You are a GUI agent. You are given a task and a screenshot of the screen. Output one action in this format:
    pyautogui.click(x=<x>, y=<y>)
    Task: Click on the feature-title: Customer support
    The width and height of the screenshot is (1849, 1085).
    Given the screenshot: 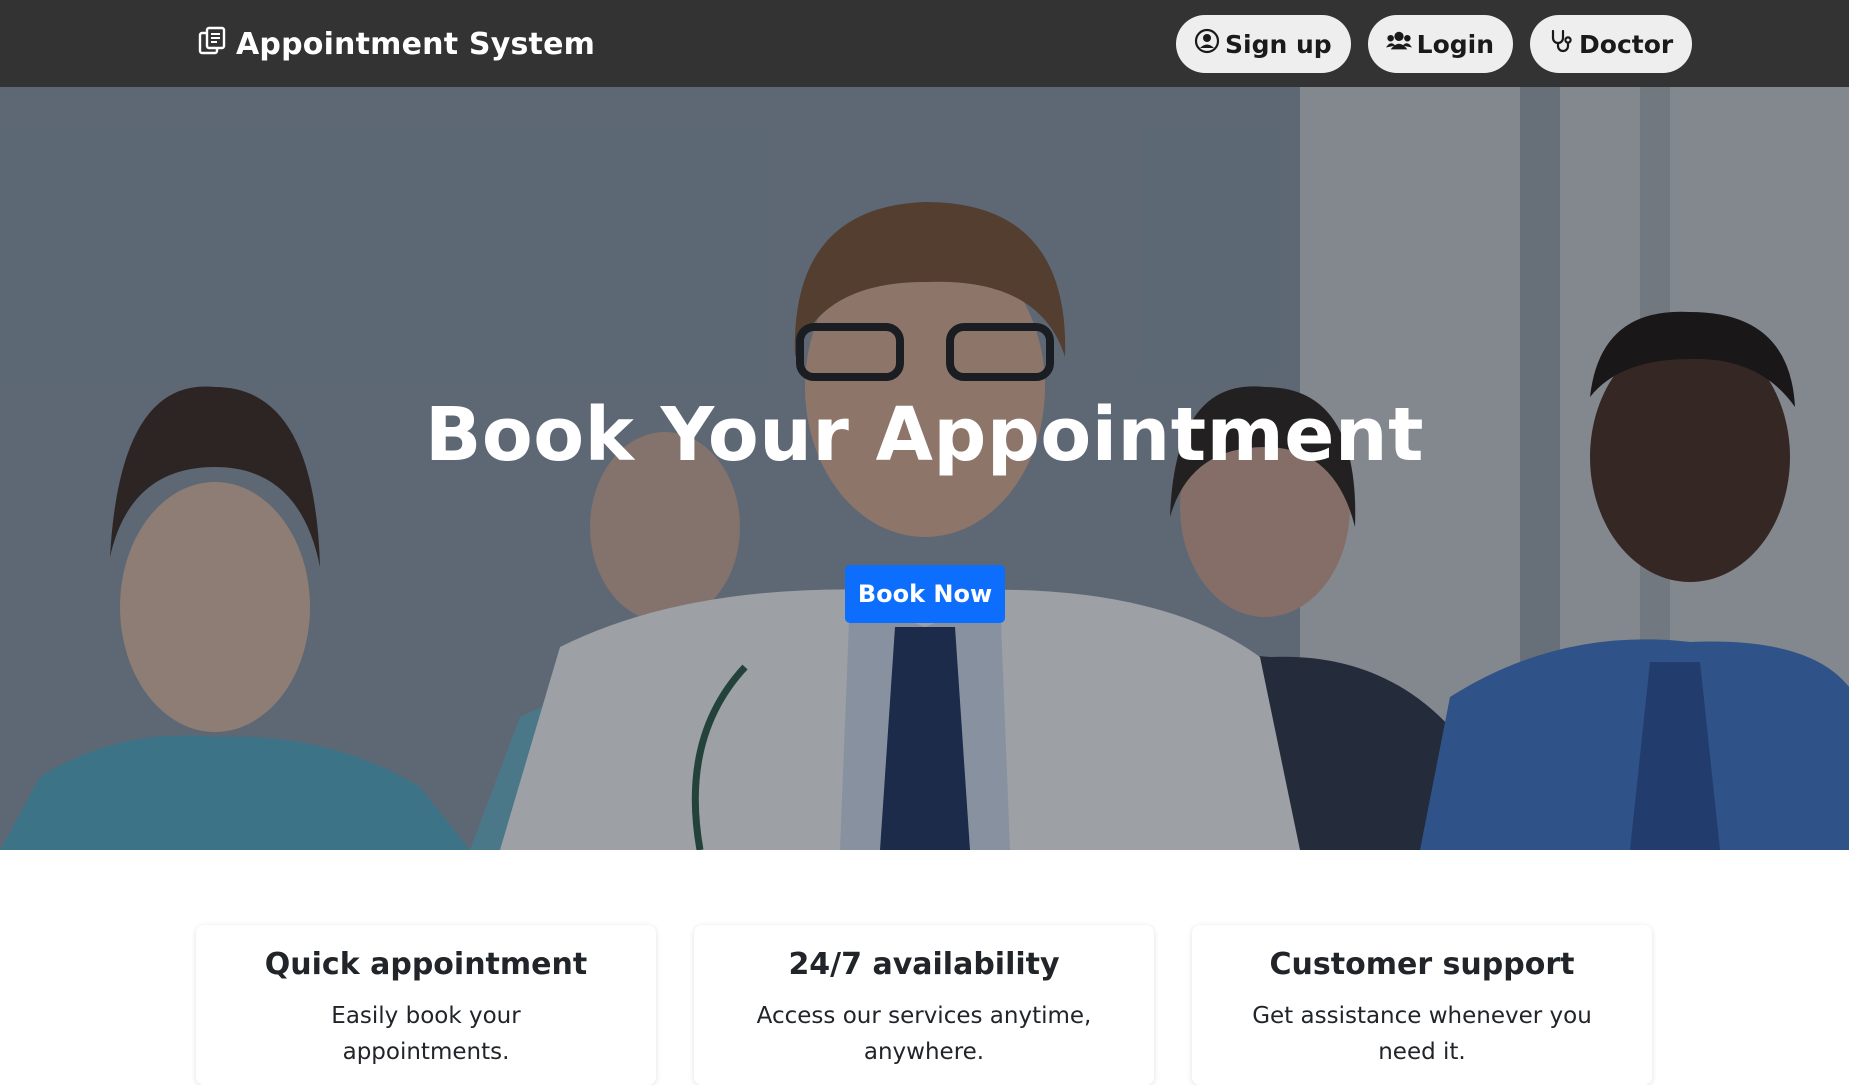 What is the action you would take?
    pyautogui.click(x=1422, y=964)
    